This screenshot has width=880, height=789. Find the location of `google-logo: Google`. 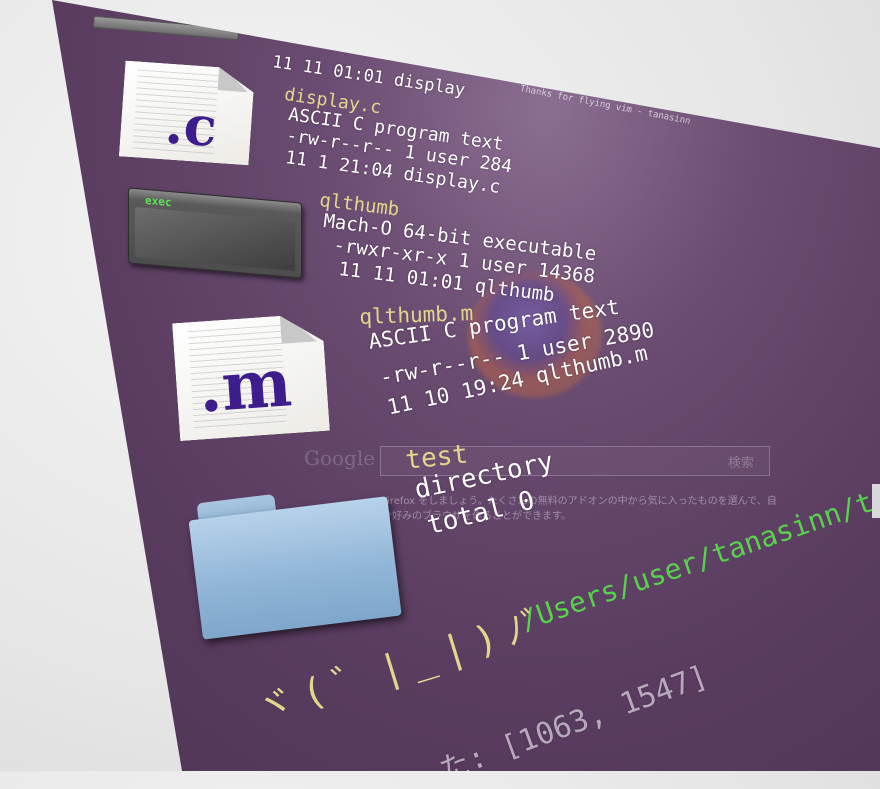

google-logo: Google is located at coordinates (340, 458).